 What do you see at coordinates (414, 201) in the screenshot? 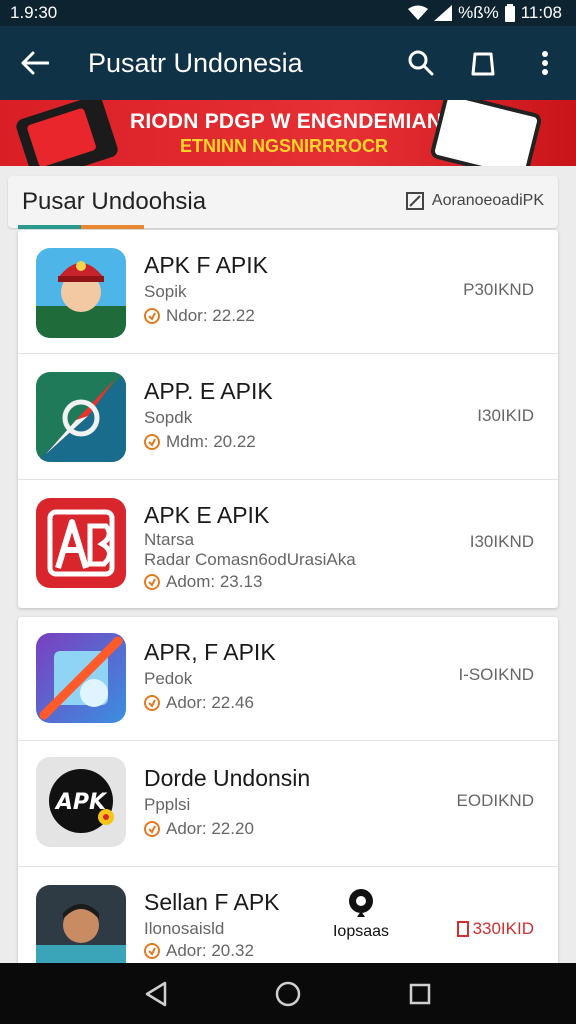
I see `edit-icon` at bounding box center [414, 201].